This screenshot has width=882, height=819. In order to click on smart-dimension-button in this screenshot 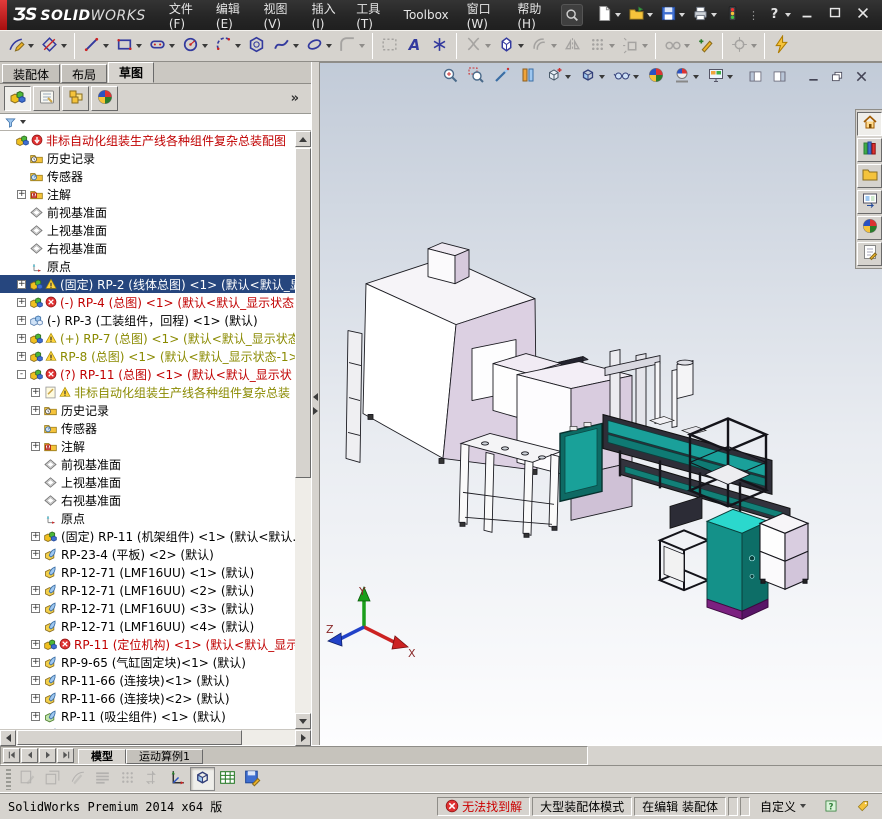, I will do `click(53, 46)`.